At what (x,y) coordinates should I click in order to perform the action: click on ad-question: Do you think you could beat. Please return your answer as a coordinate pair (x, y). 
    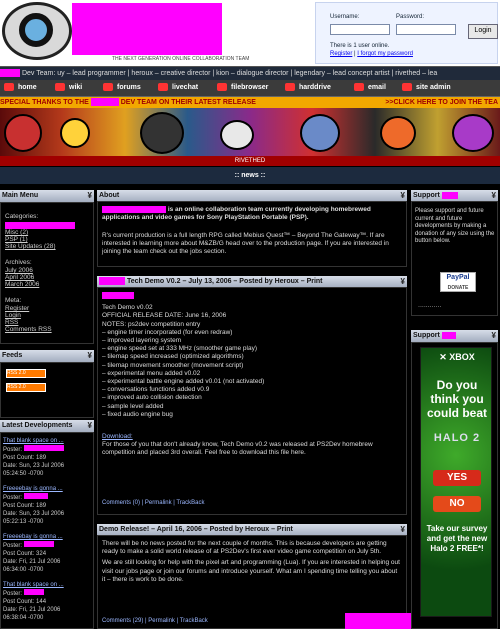
    Looking at the image, I should click on (456, 399).